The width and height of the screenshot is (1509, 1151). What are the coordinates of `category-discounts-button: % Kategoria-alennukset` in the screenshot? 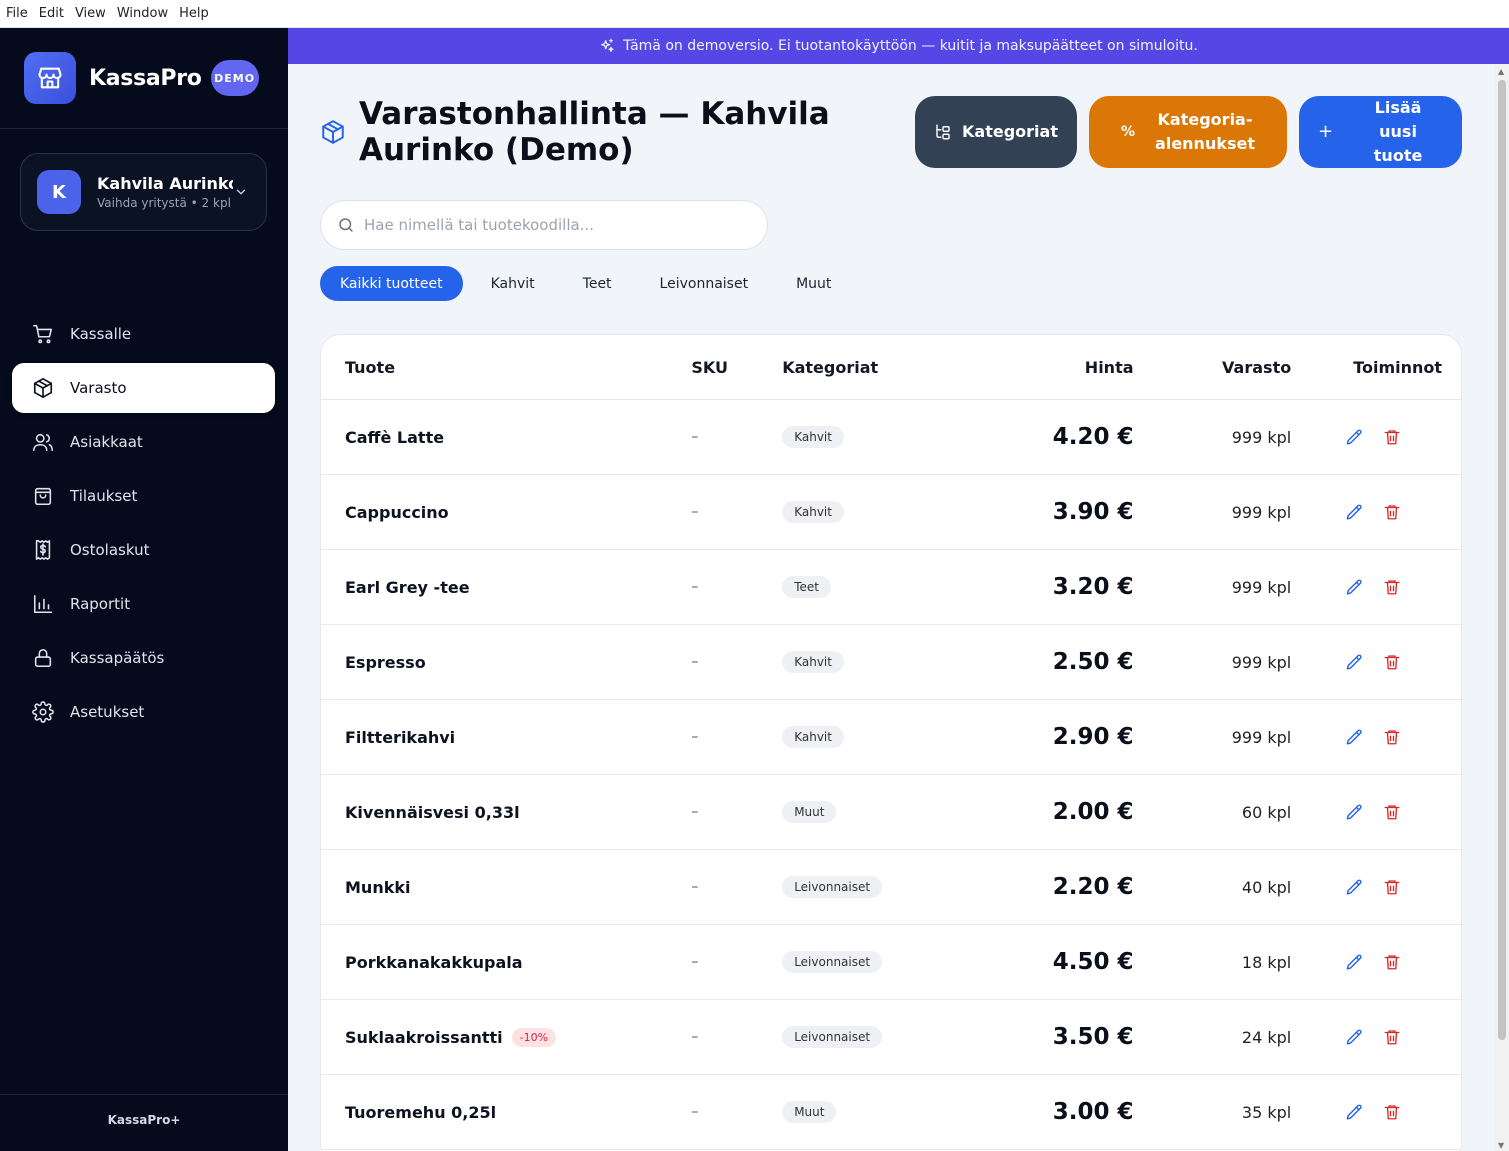 It's located at (1188, 132).